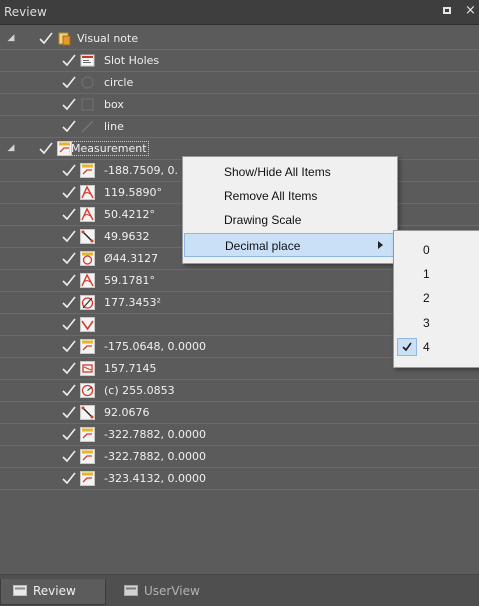  I want to click on tab-review-label: Review, so click(54, 591).